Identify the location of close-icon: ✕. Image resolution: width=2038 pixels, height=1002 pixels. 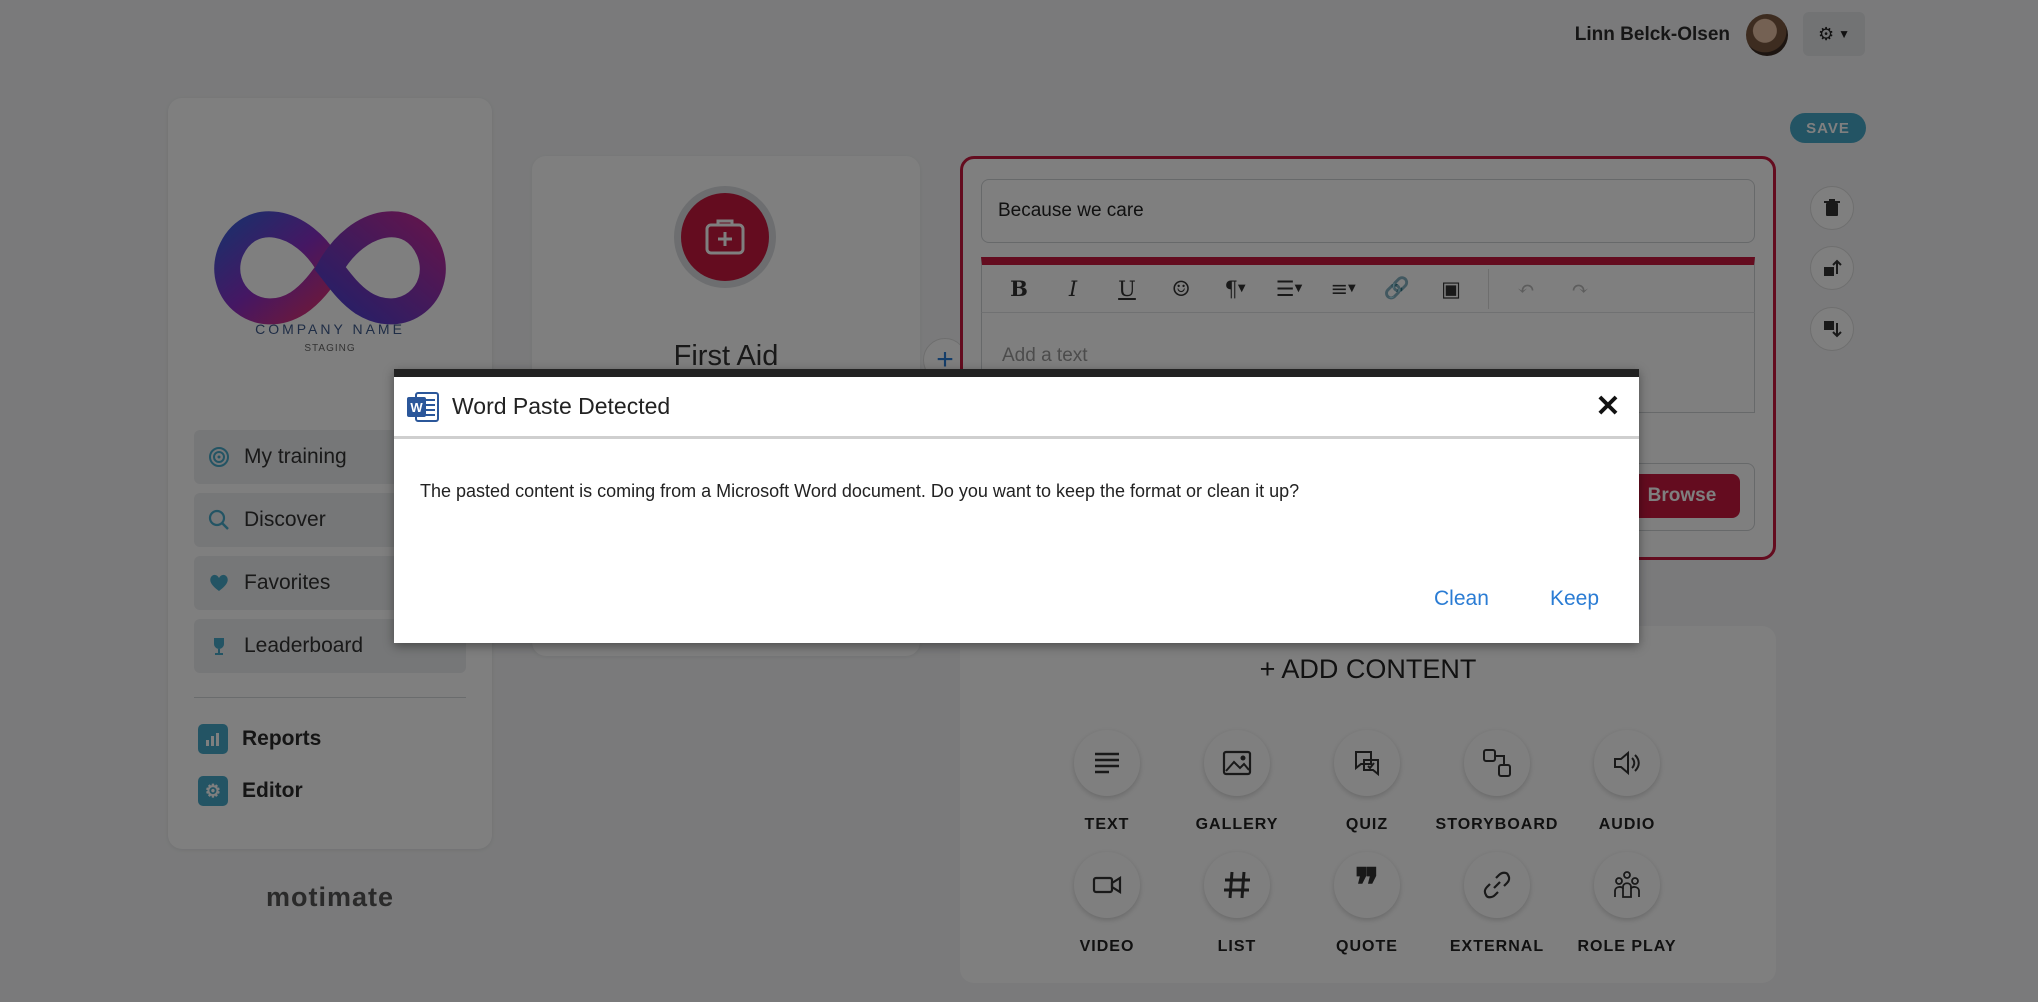
(1608, 406).